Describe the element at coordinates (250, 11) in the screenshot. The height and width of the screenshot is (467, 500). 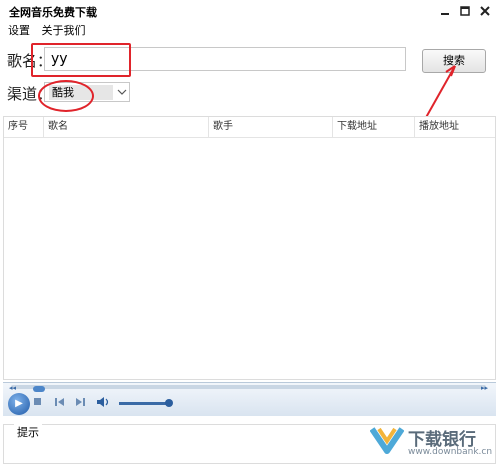
I see `title-bar: 全网音乐免费下载` at that location.